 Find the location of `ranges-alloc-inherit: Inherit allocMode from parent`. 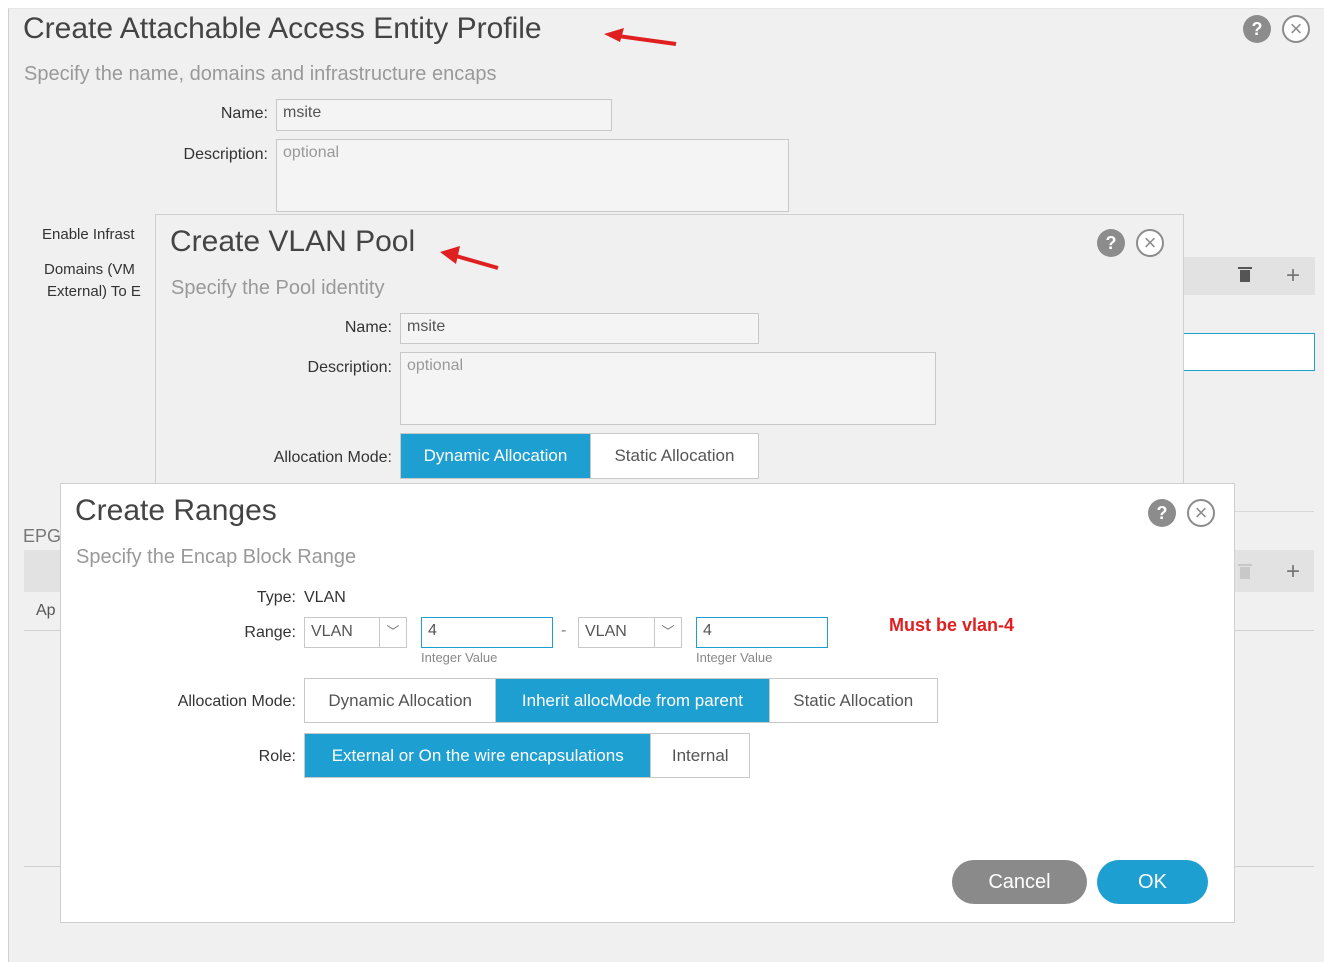

ranges-alloc-inherit: Inherit allocMode from parent is located at coordinates (633, 700).